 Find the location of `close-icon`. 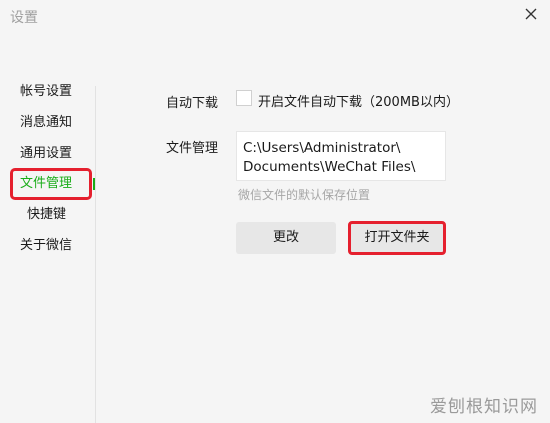

close-icon is located at coordinates (531, 14).